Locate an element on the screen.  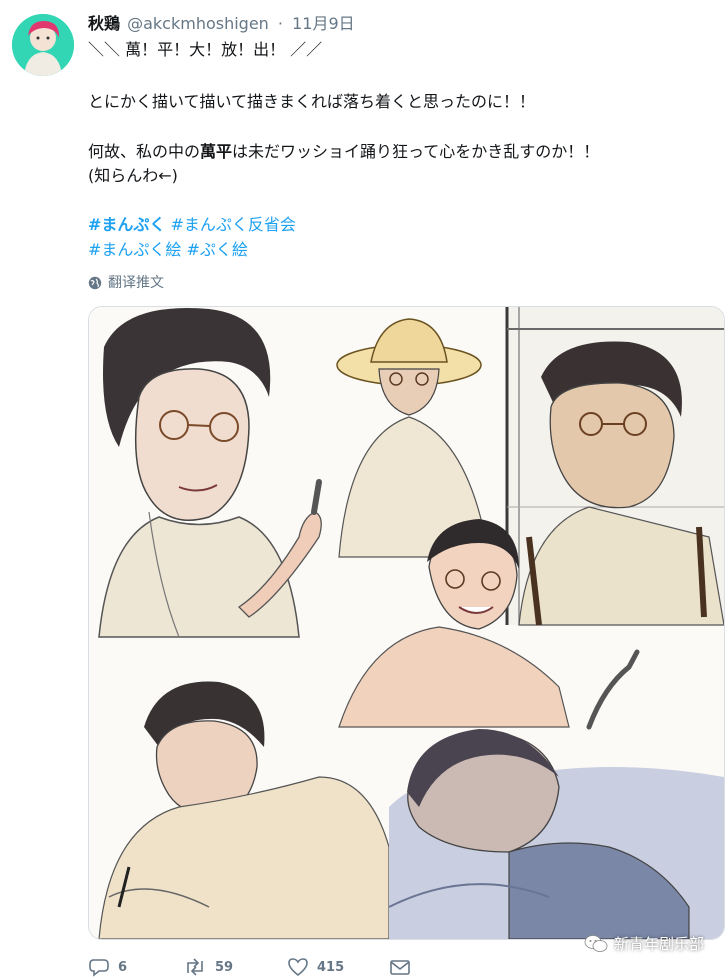
hashtag-manpuku-hanseikai: #まんぷく反省会 is located at coordinates (233, 224).